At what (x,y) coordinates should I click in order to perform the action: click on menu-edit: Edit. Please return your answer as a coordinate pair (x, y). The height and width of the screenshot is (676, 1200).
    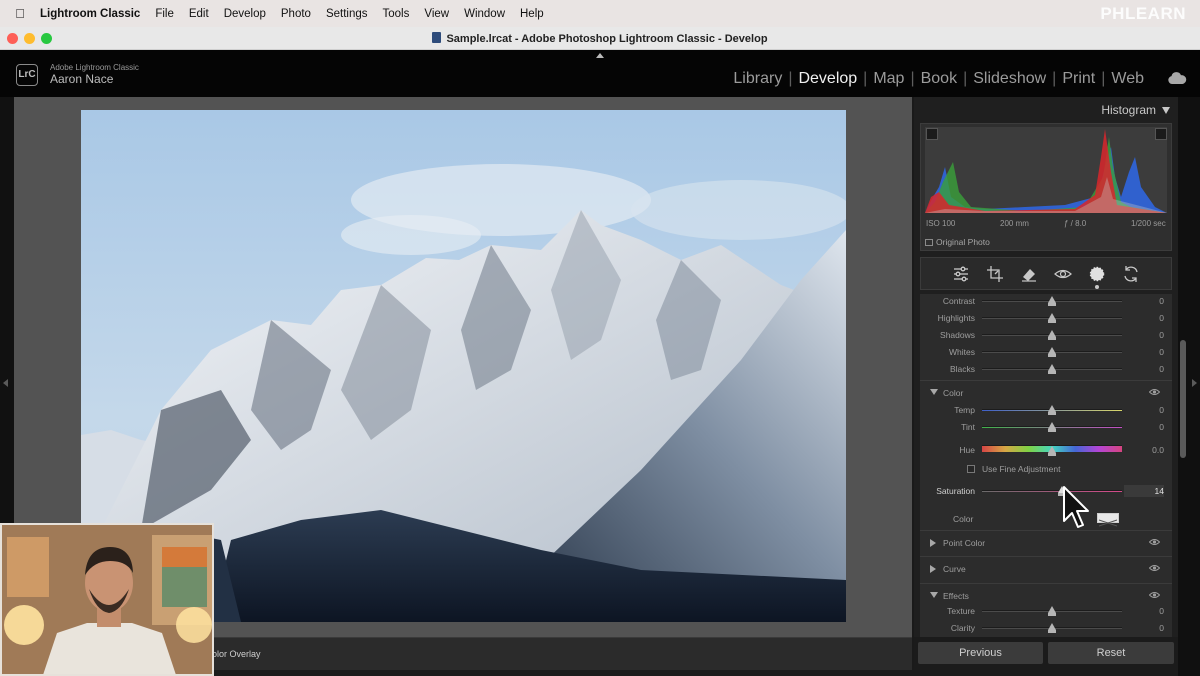
    Looking at the image, I should click on (199, 14).